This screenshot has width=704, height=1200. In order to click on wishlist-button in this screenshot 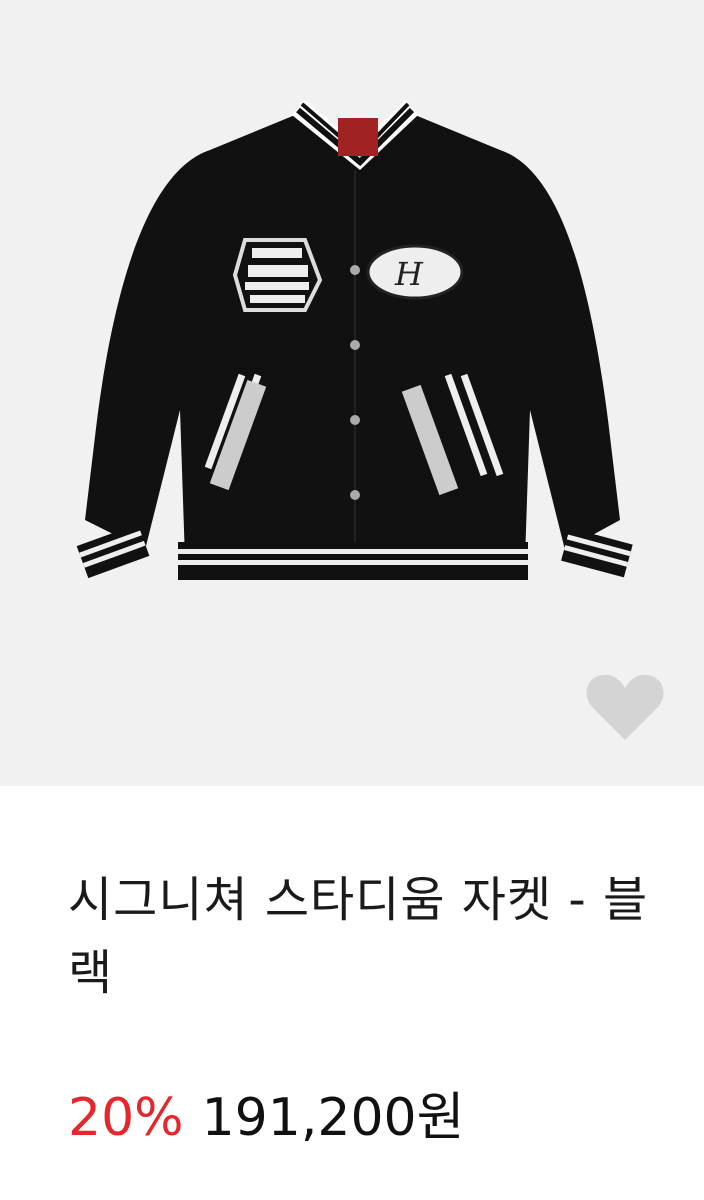, I will do `click(625, 707)`.